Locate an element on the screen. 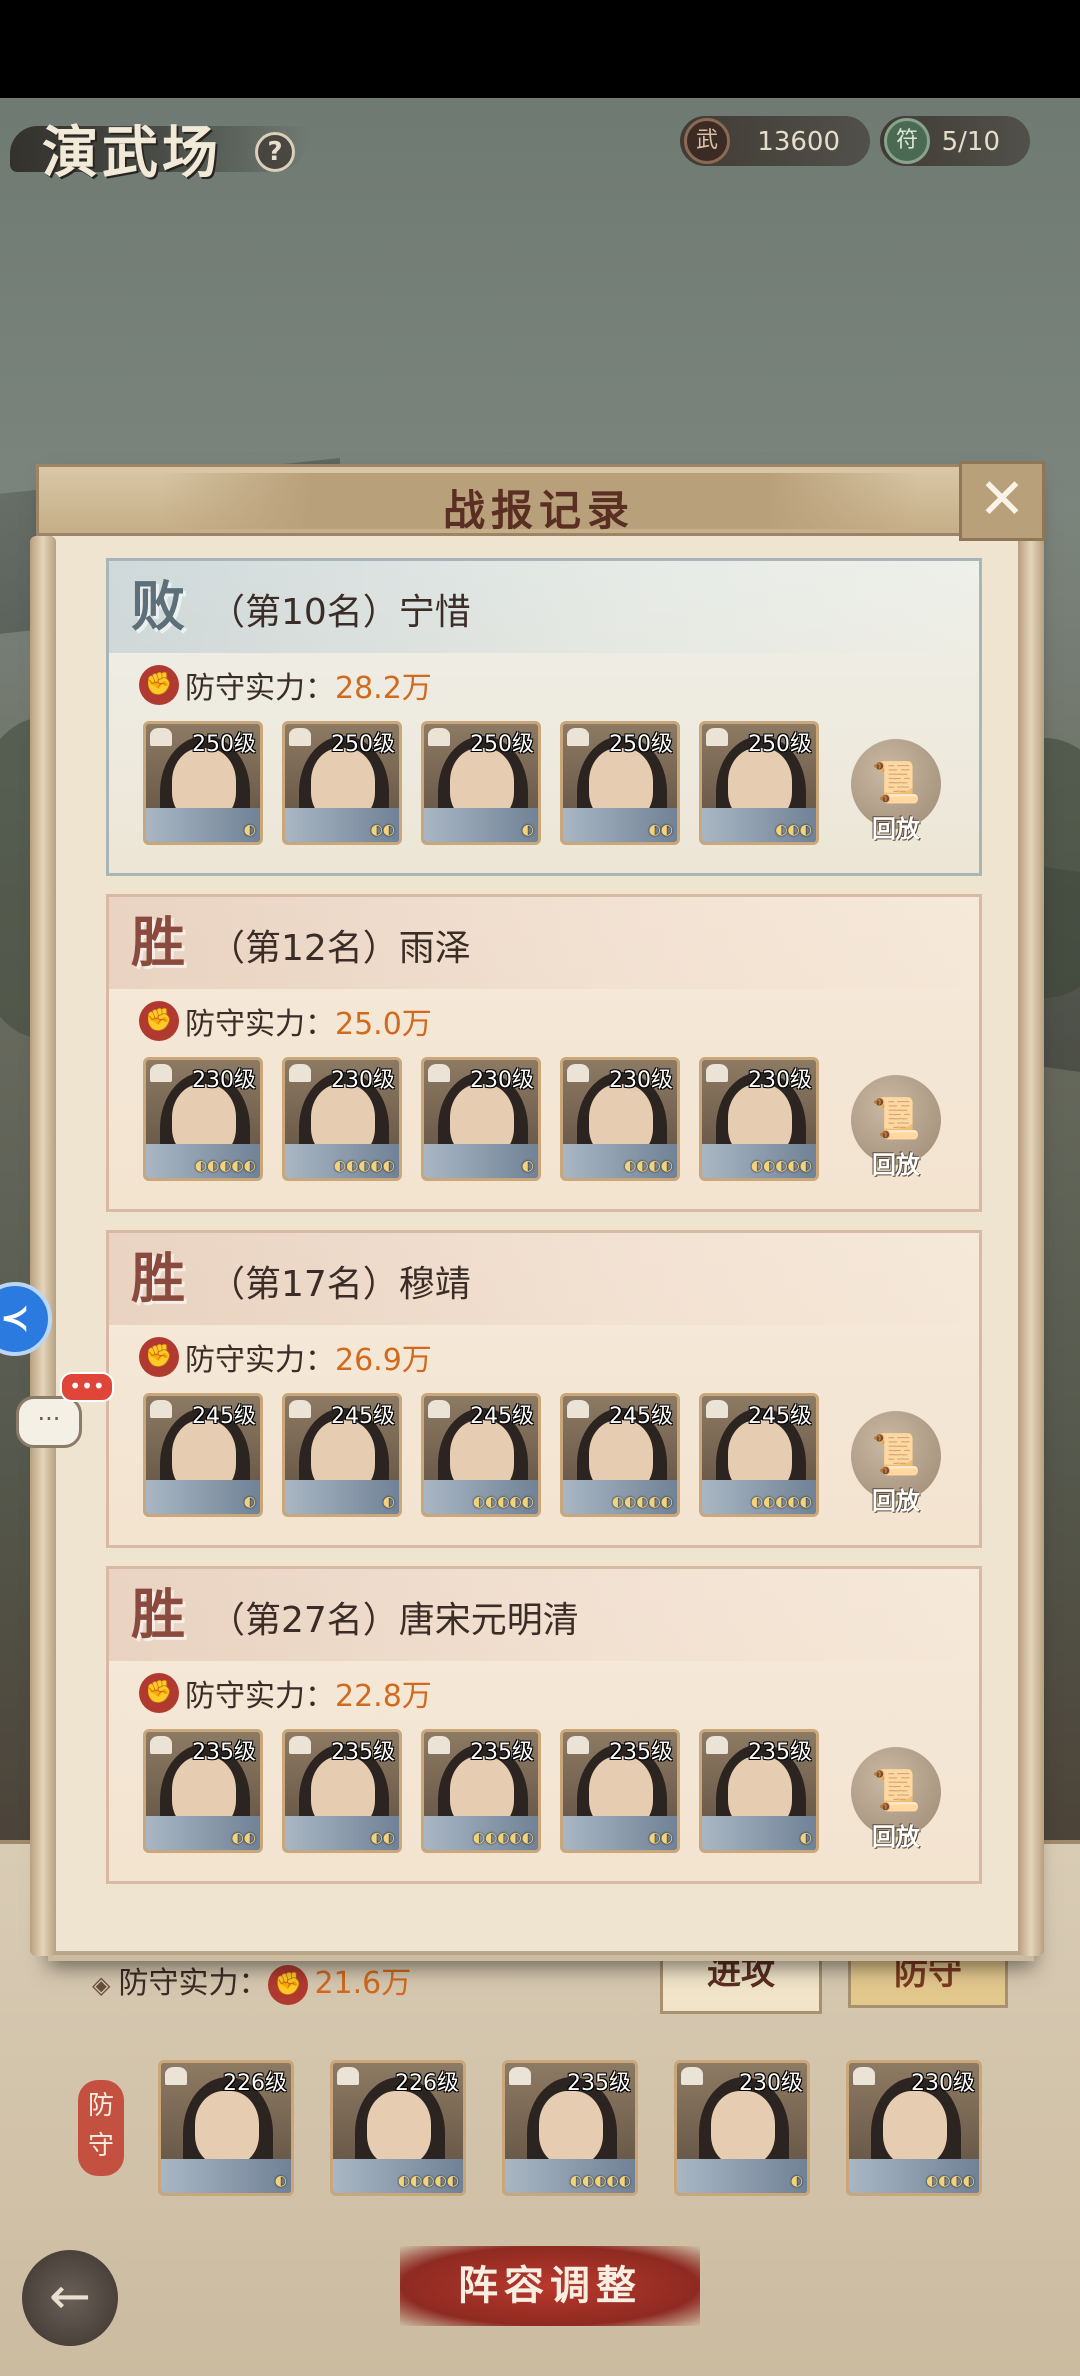  defense-power-row: ✊ 防守实力：28.2万 is located at coordinates (285, 685).